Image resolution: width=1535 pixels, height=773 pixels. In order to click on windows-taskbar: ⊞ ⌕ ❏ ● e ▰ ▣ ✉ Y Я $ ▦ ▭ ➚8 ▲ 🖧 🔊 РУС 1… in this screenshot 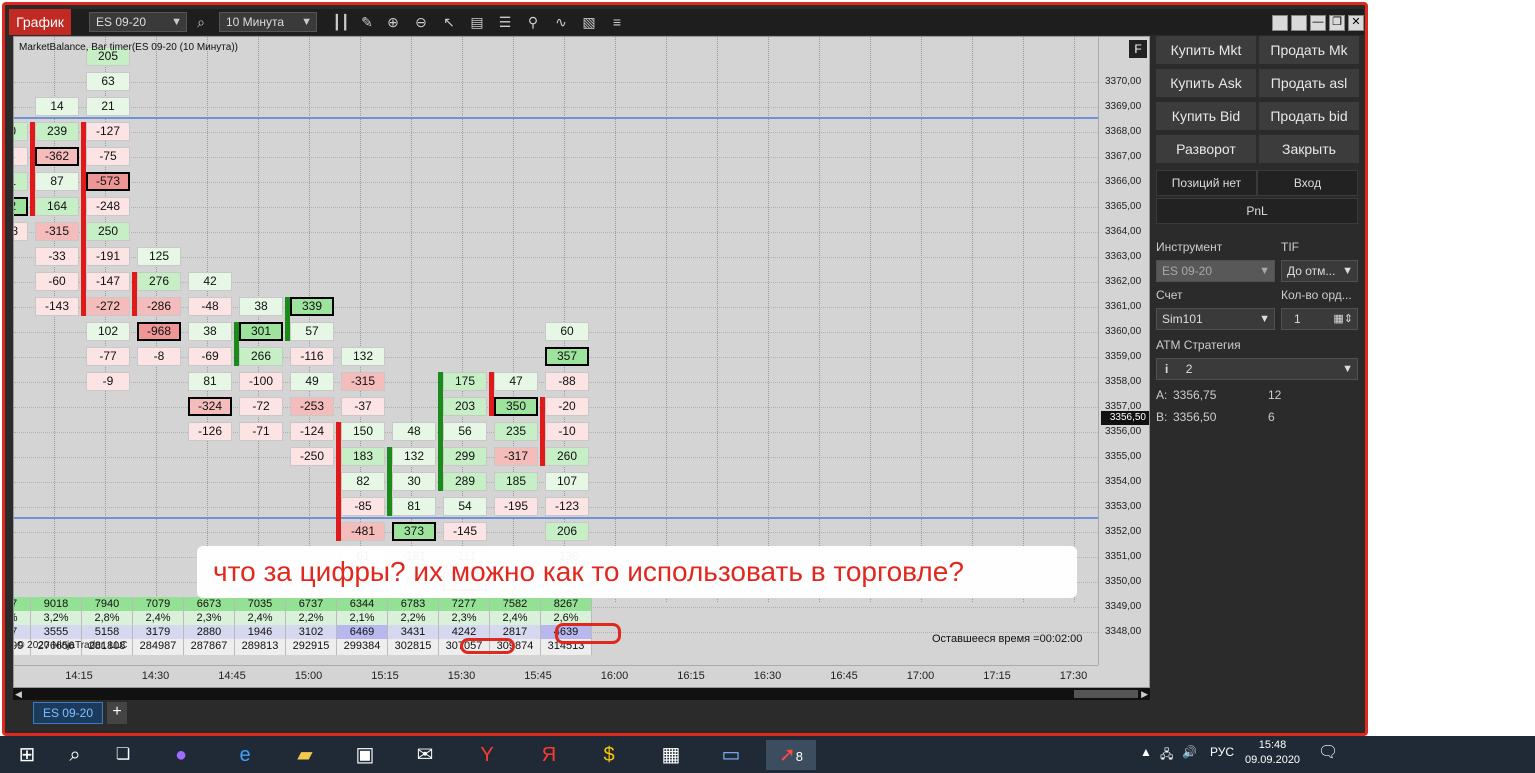, I will do `click(767, 754)`.